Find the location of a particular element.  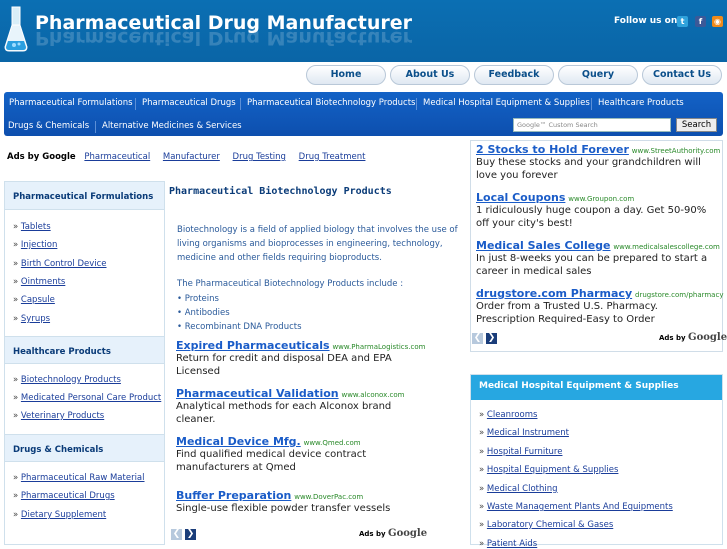

sidebar-item-ointments: » Ointments is located at coordinates (39, 282).